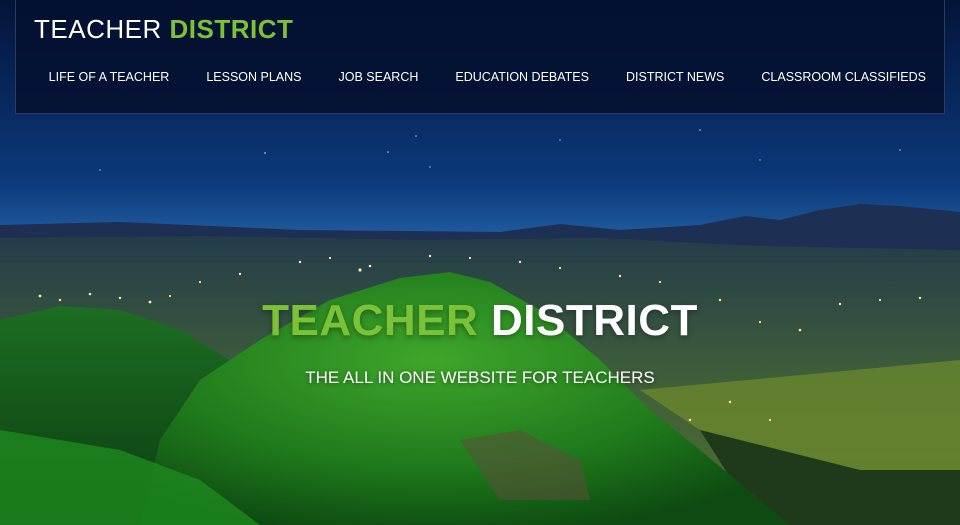 The height and width of the screenshot is (525, 960). Describe the element at coordinates (594, 320) in the screenshot. I see `hero-title-district: DISTRICT` at that location.